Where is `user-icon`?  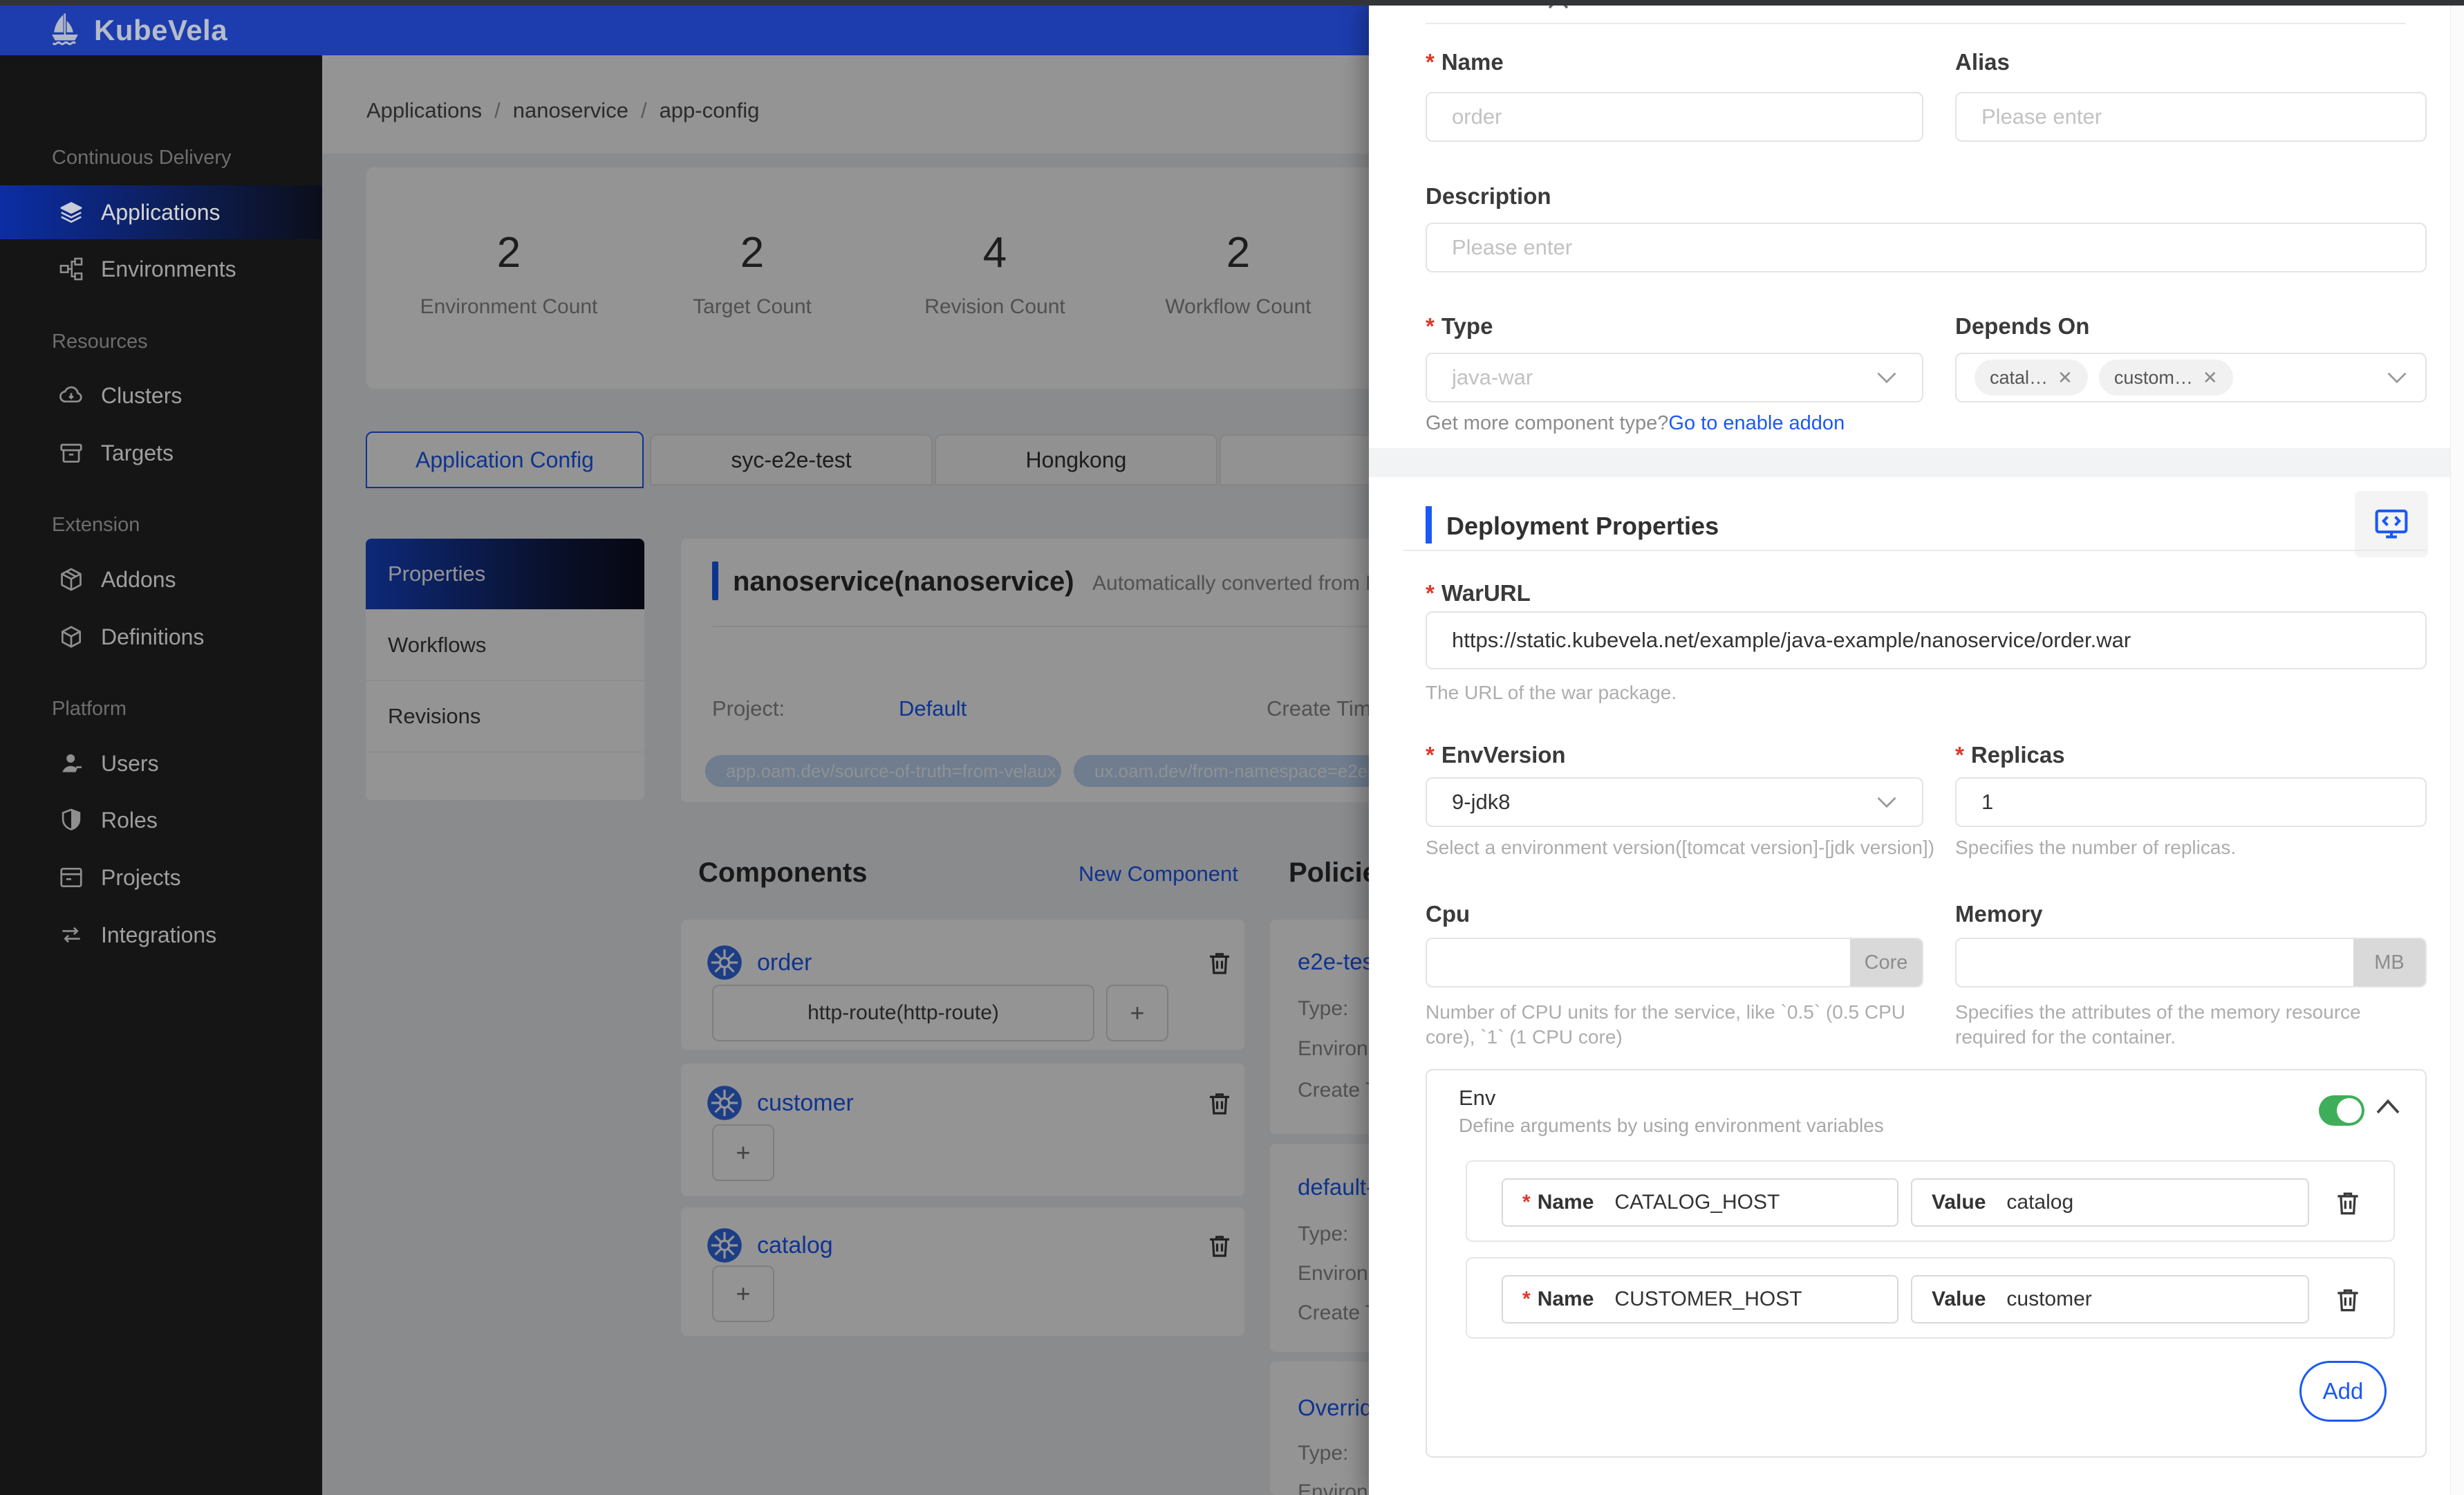
user-icon is located at coordinates (71, 764).